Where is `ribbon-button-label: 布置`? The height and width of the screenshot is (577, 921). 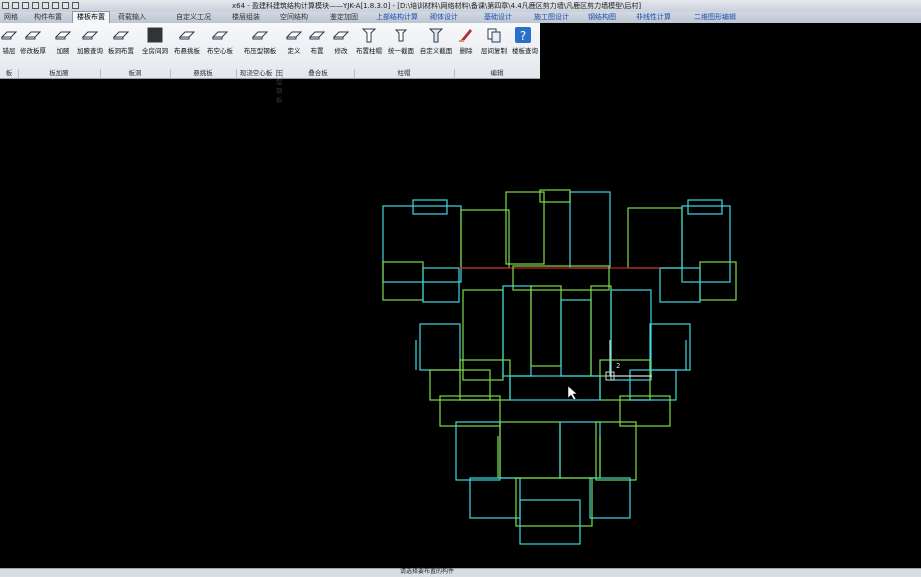 ribbon-button-label: 布置 is located at coordinates (317, 51).